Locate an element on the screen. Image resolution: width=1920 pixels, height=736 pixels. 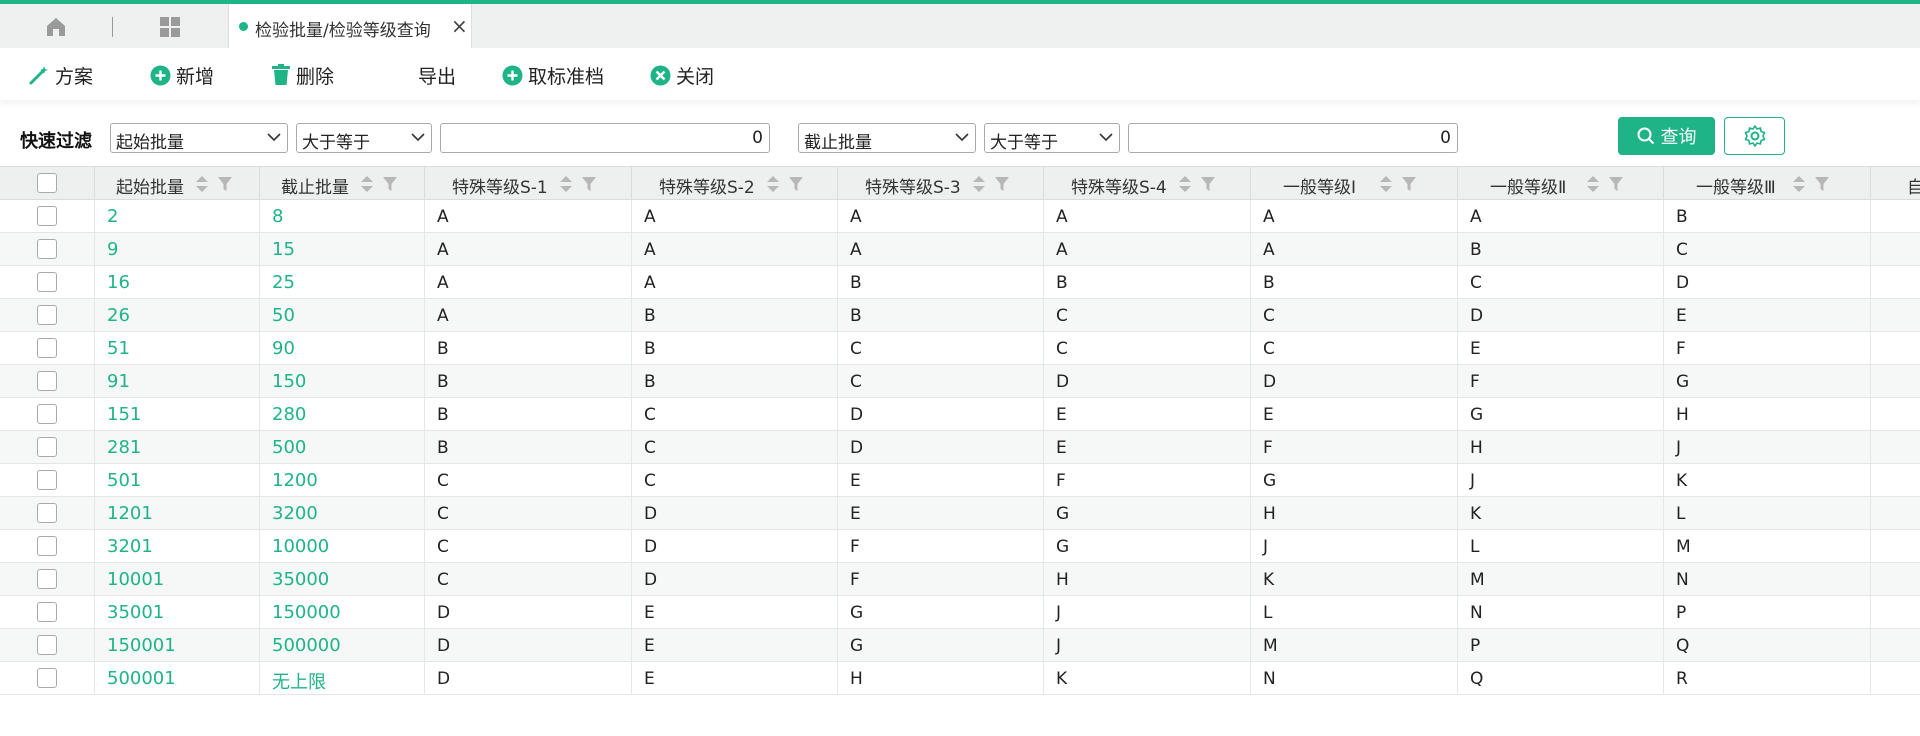
cell-start-batch: 16 is located at coordinates (177, 282).